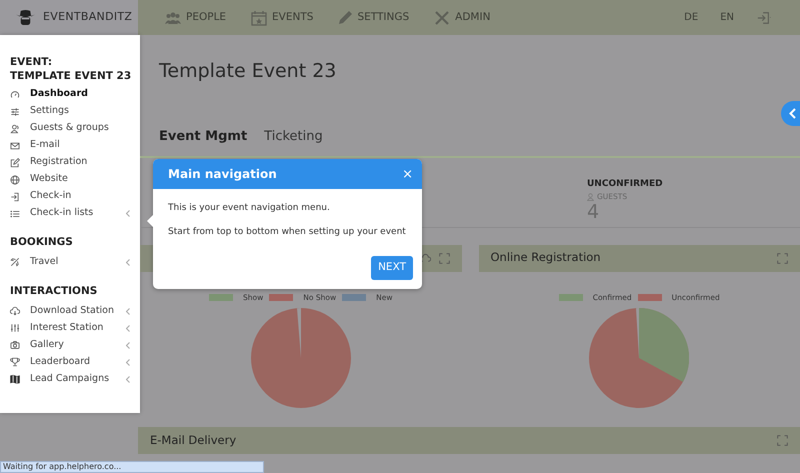  What do you see at coordinates (223, 174) in the screenshot?
I see `popover-title: Main navigation` at bounding box center [223, 174].